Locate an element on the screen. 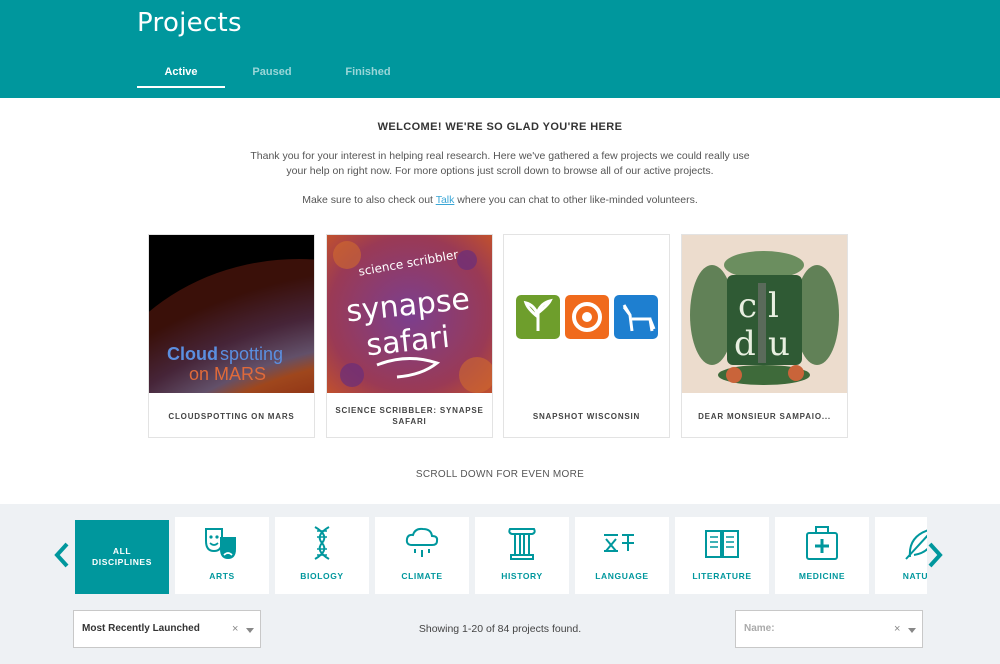  leaf-icon is located at coordinates (916, 544).